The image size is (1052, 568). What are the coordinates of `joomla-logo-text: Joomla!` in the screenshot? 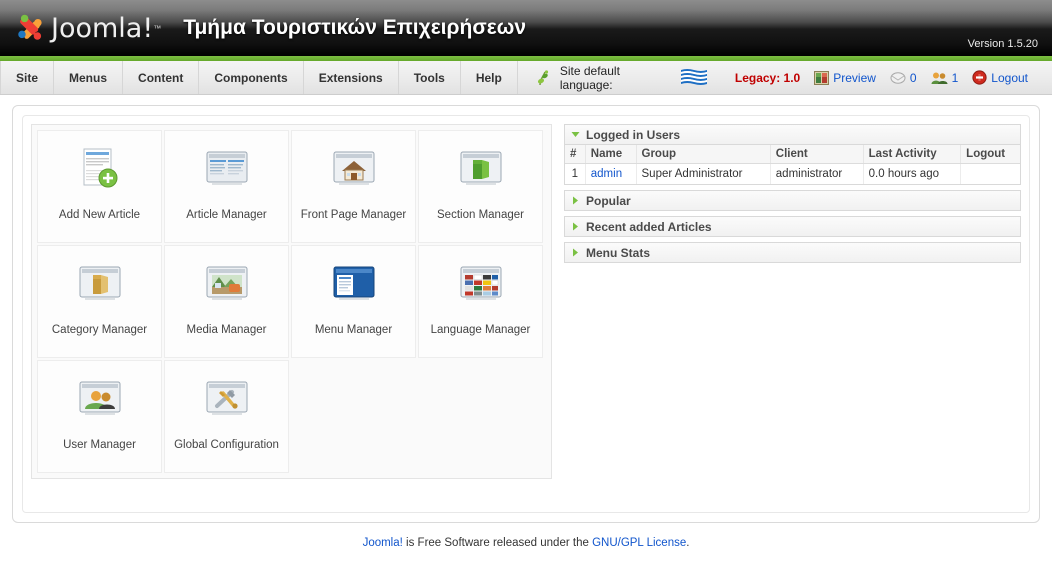 It's located at (102, 28).